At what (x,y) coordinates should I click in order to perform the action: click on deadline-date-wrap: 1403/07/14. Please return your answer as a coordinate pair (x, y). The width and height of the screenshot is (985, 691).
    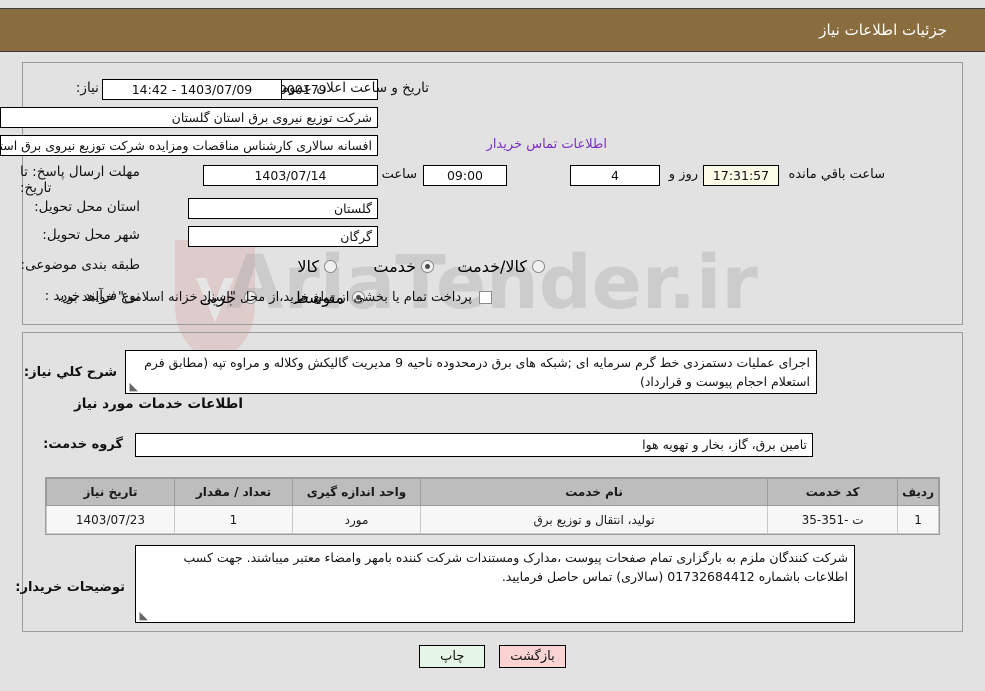
    Looking at the image, I should click on (290, 175).